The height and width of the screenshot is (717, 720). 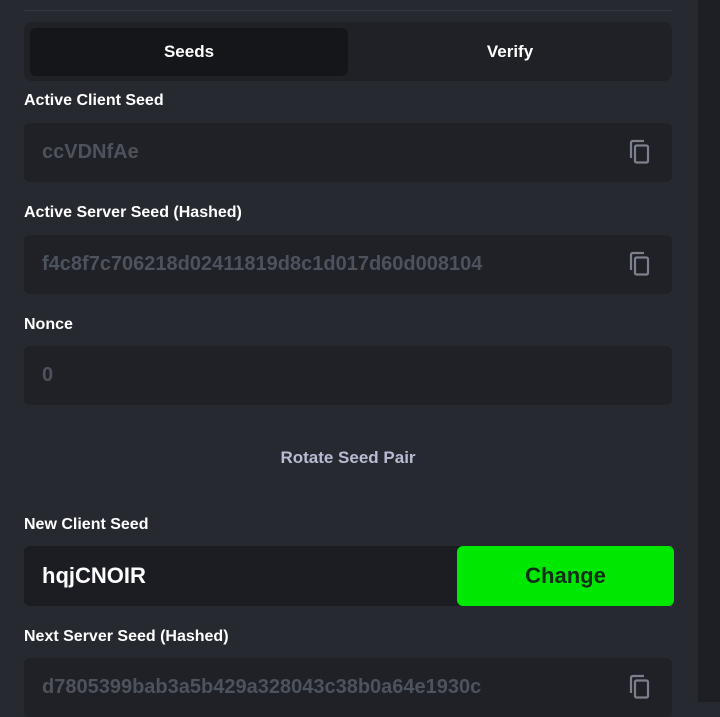 I want to click on nonce-field: 0, so click(x=348, y=375).